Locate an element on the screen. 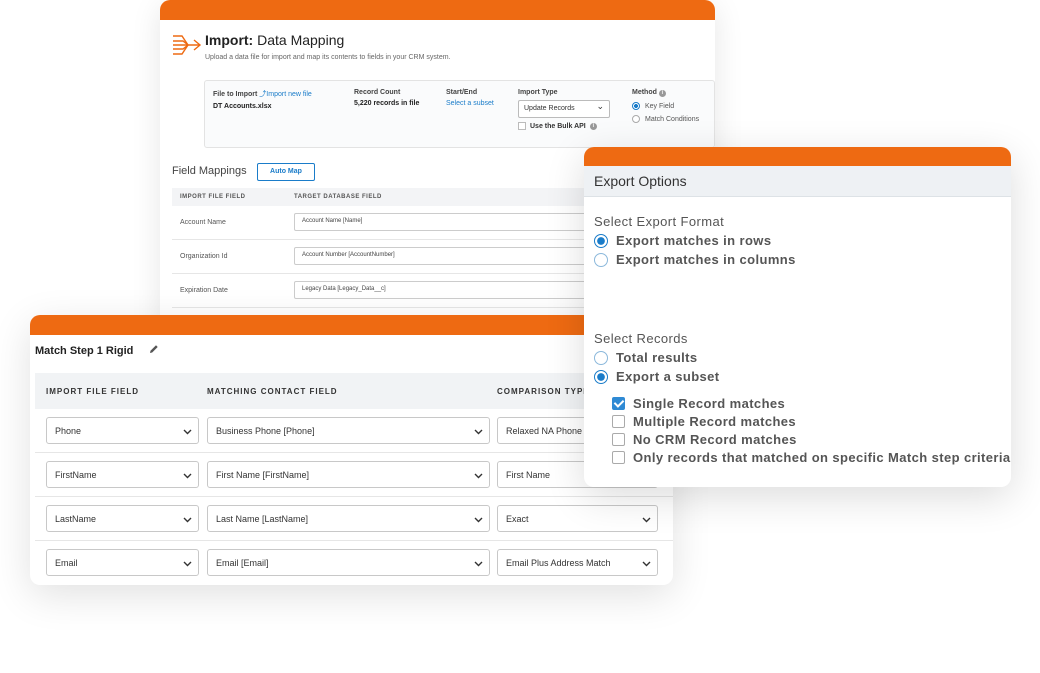 This screenshot has height=673, width=1040. method-group: Method i Key Field Match Conditions is located at coordinates (666, 106).